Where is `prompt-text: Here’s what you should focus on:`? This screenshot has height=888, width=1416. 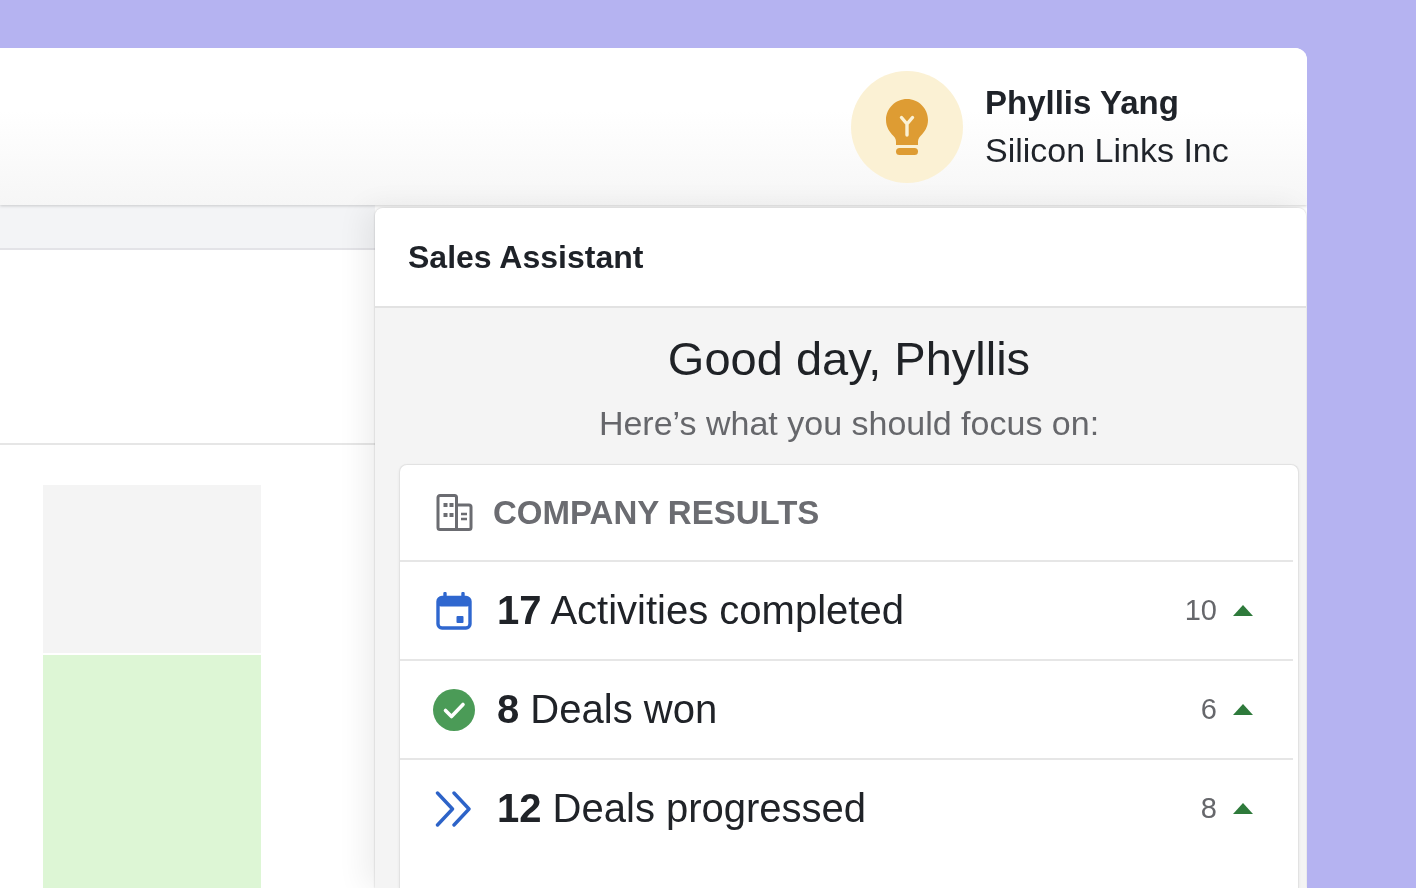
prompt-text: Here’s what you should focus on: is located at coordinates (849, 423).